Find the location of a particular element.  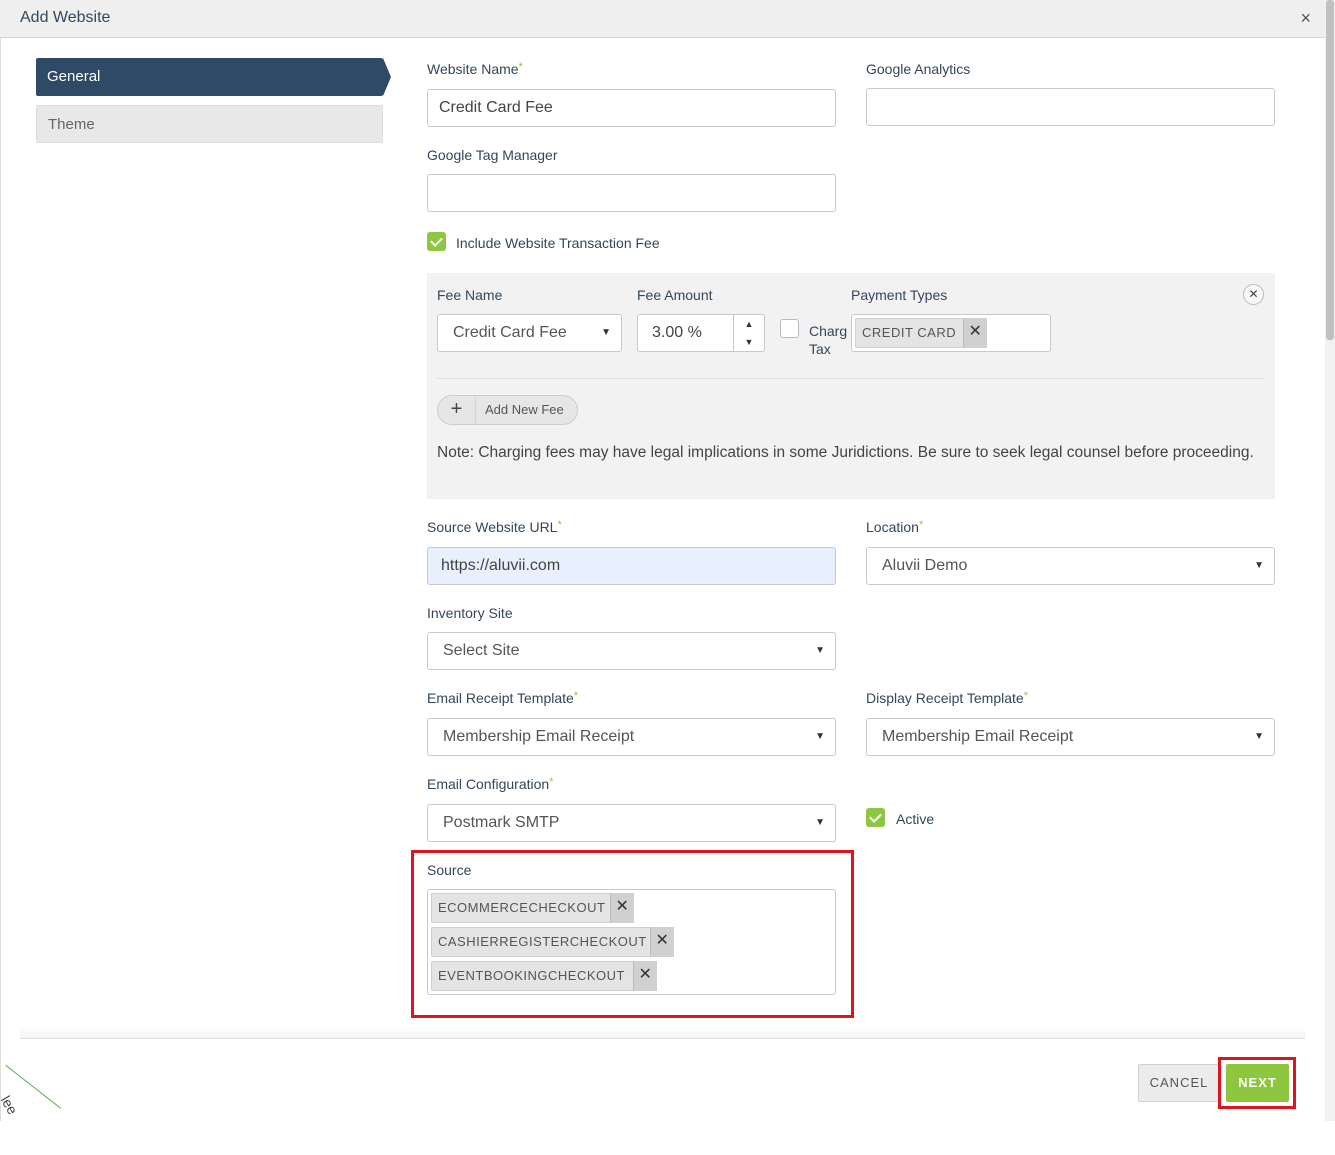

settings-nav: General Theme is located at coordinates (213, 105).